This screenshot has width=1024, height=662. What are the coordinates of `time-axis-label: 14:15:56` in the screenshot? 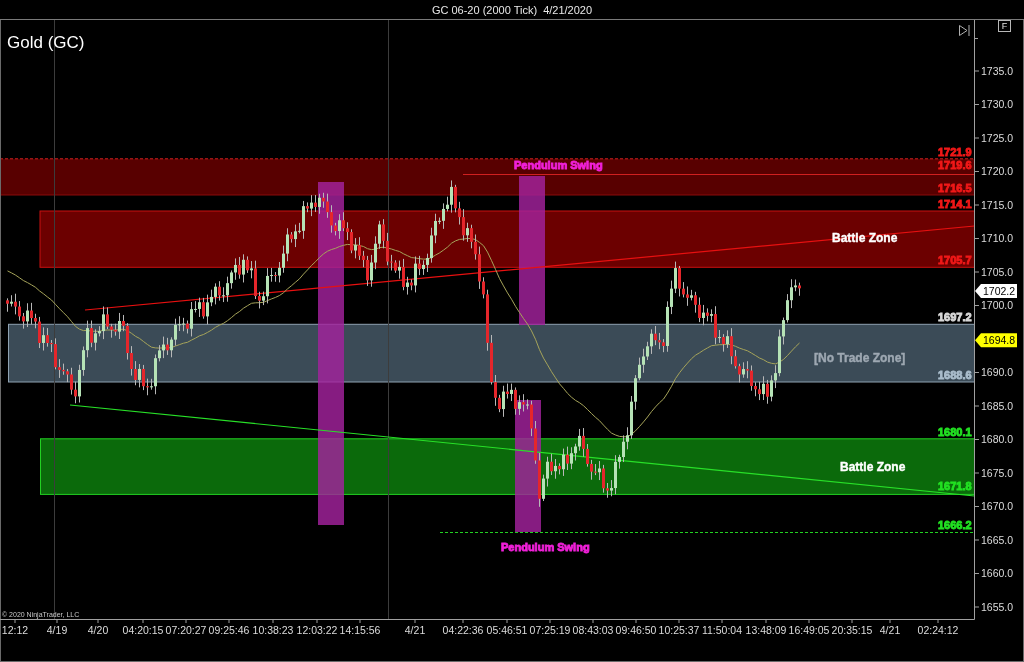 It's located at (360, 630).